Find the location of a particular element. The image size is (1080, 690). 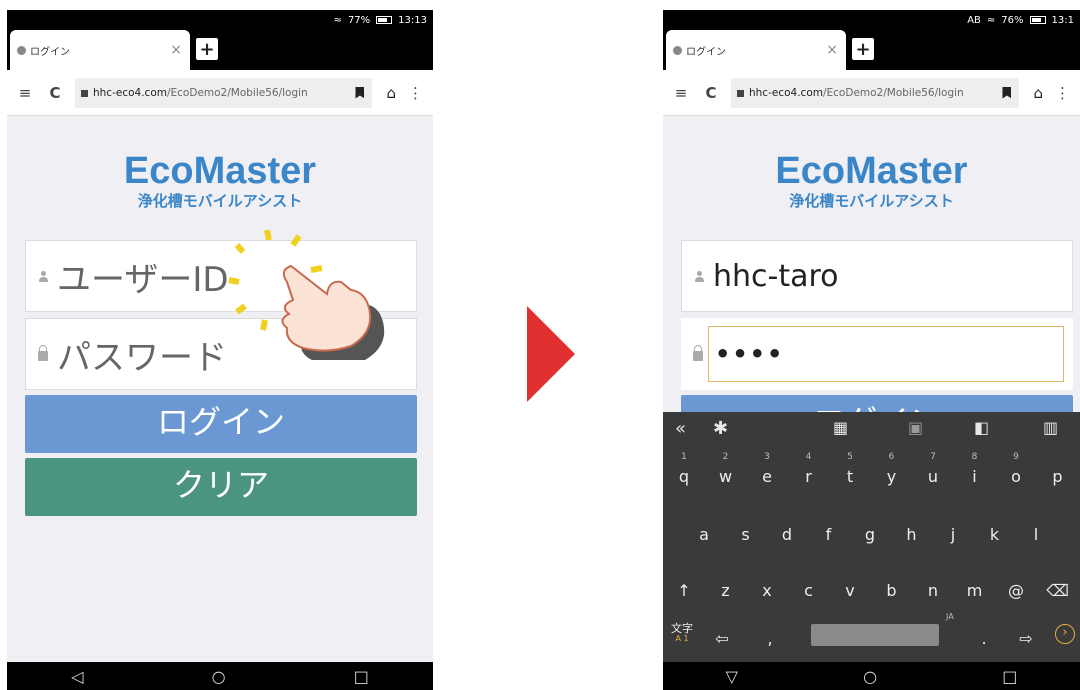

cursor-left-key: ⇦ is located at coordinates (722, 634).